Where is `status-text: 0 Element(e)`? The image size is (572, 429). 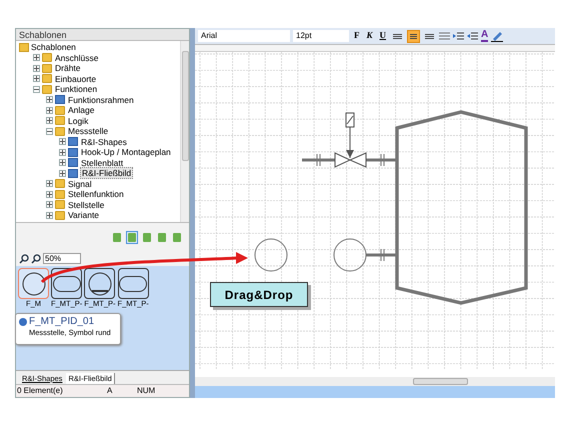 status-text: 0 Element(e) is located at coordinates (40, 391).